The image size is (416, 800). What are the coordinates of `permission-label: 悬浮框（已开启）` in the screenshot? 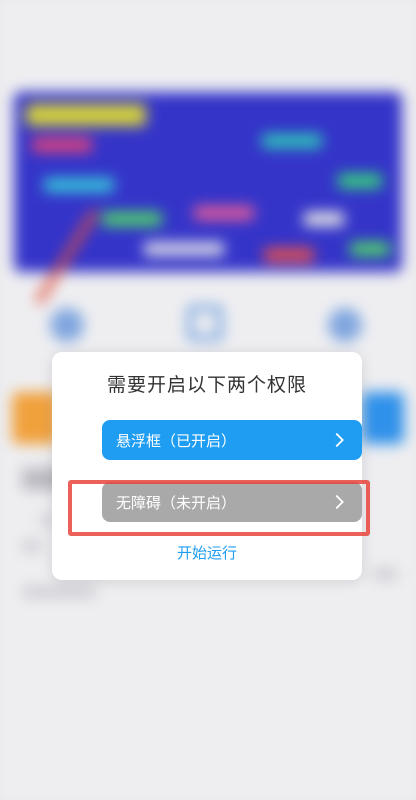 It's located at (176, 440).